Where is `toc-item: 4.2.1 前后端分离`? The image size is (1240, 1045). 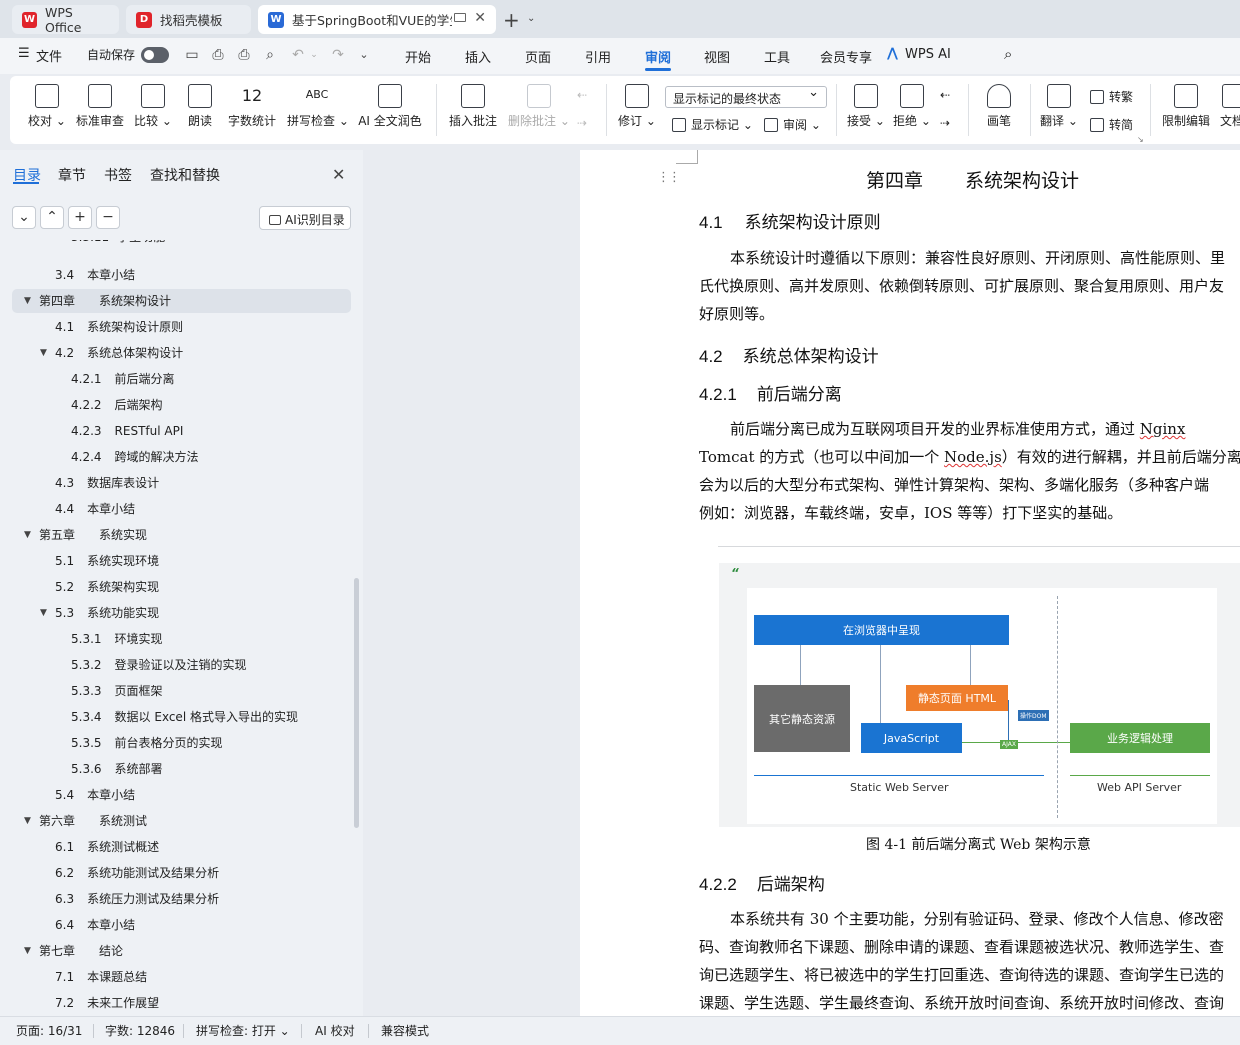 toc-item: 4.2.1 前后端分离 is located at coordinates (123, 379).